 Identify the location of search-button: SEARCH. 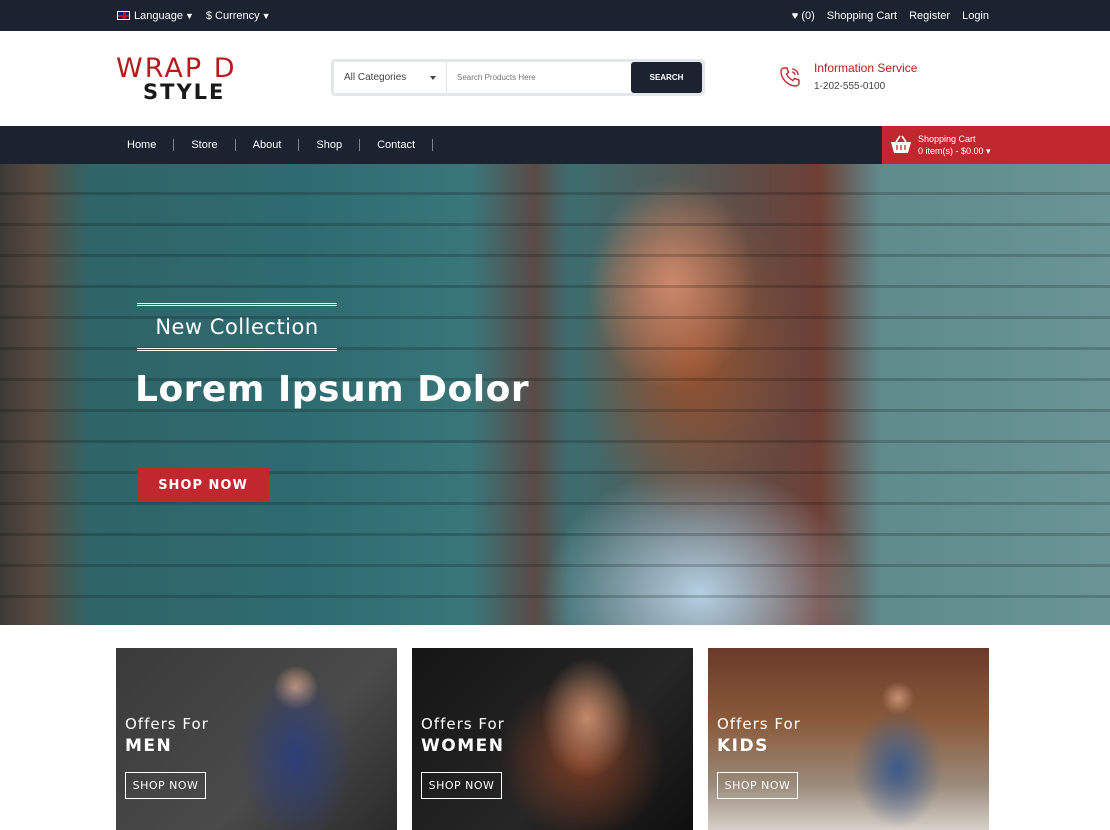
(666, 77).